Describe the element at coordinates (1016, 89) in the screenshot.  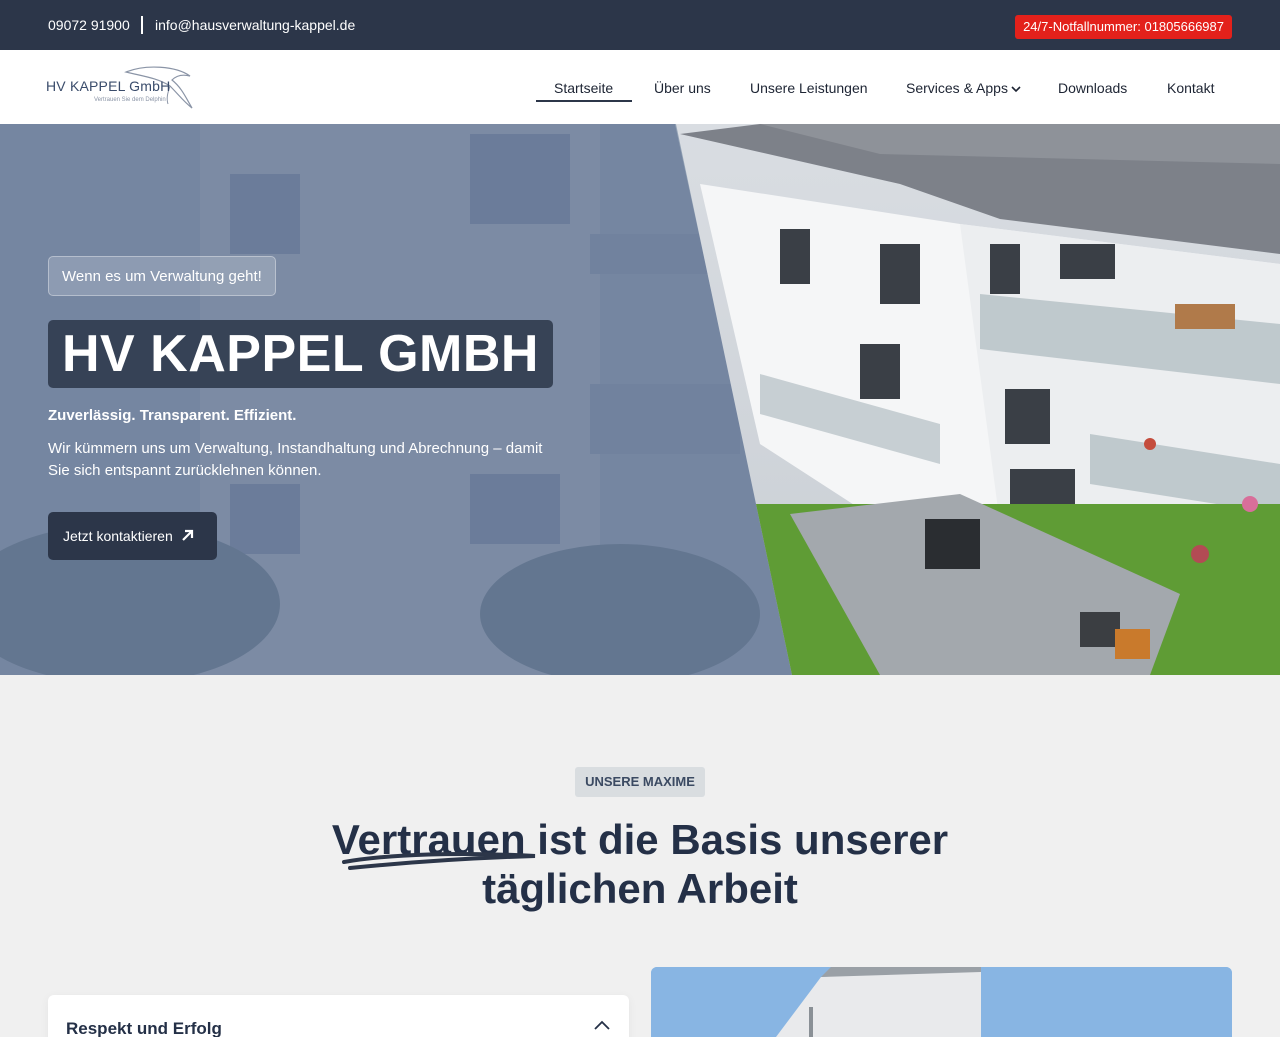
I see `chevron-down-icon` at that location.